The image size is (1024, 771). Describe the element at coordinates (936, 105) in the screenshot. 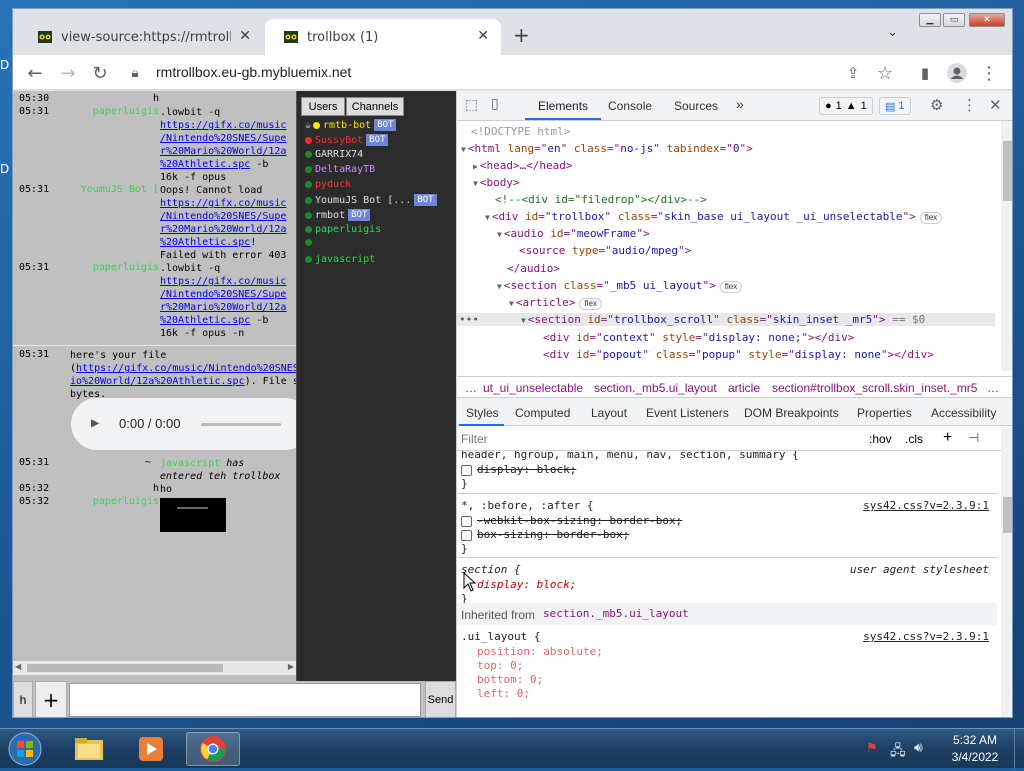

I see `settings-gear-icon: ⚙` at that location.